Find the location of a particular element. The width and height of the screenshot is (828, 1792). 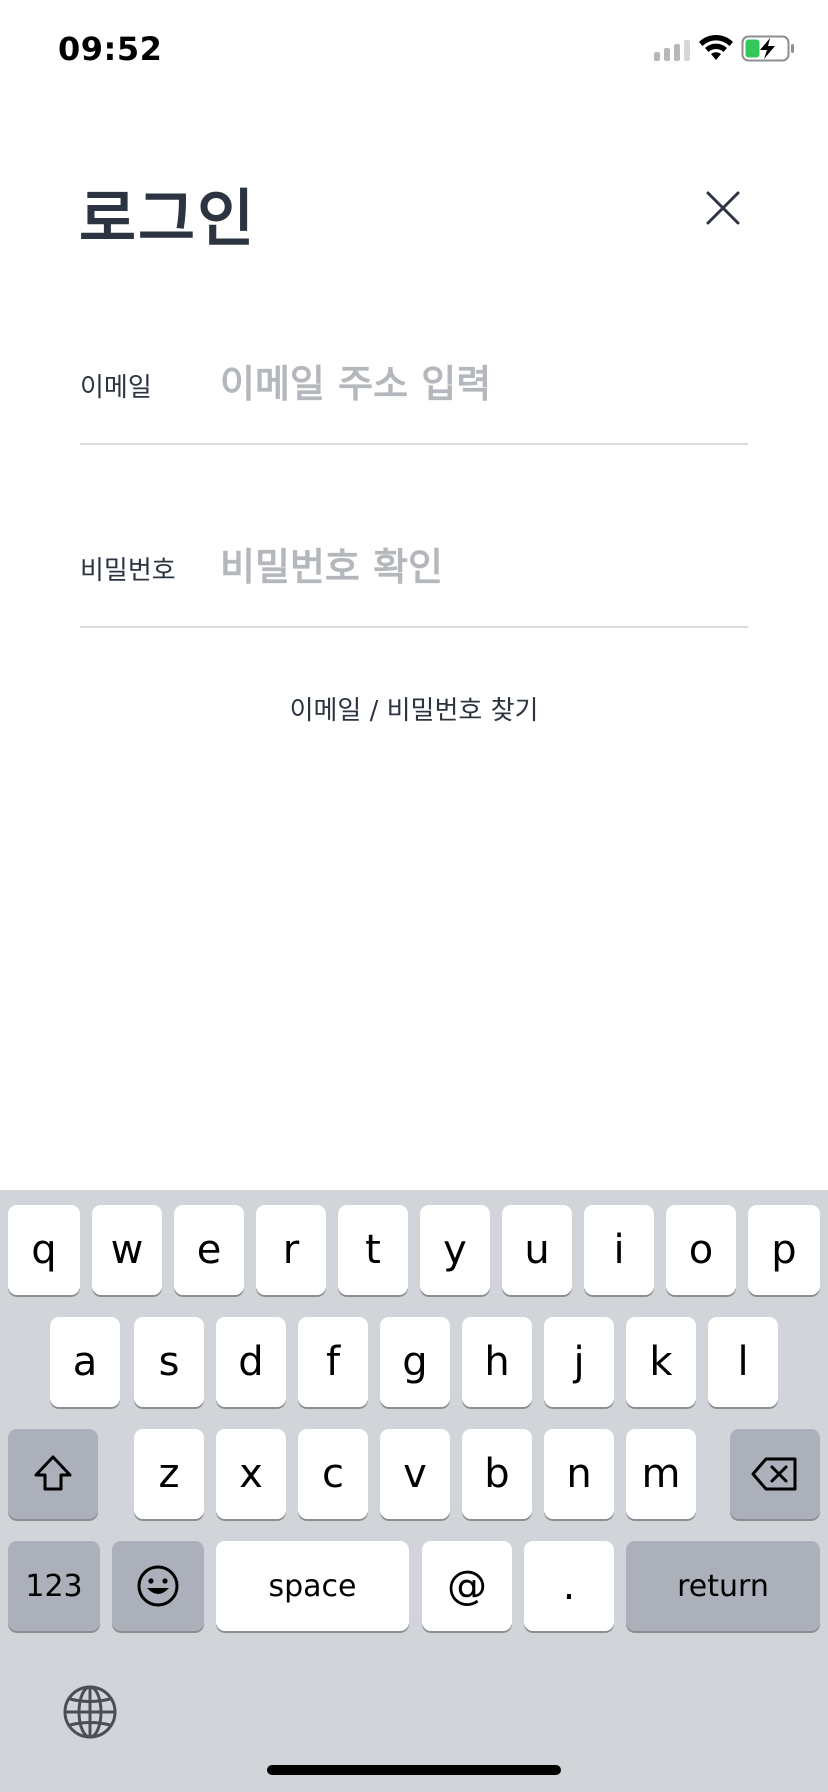

key-i: i is located at coordinates (619, 1250).